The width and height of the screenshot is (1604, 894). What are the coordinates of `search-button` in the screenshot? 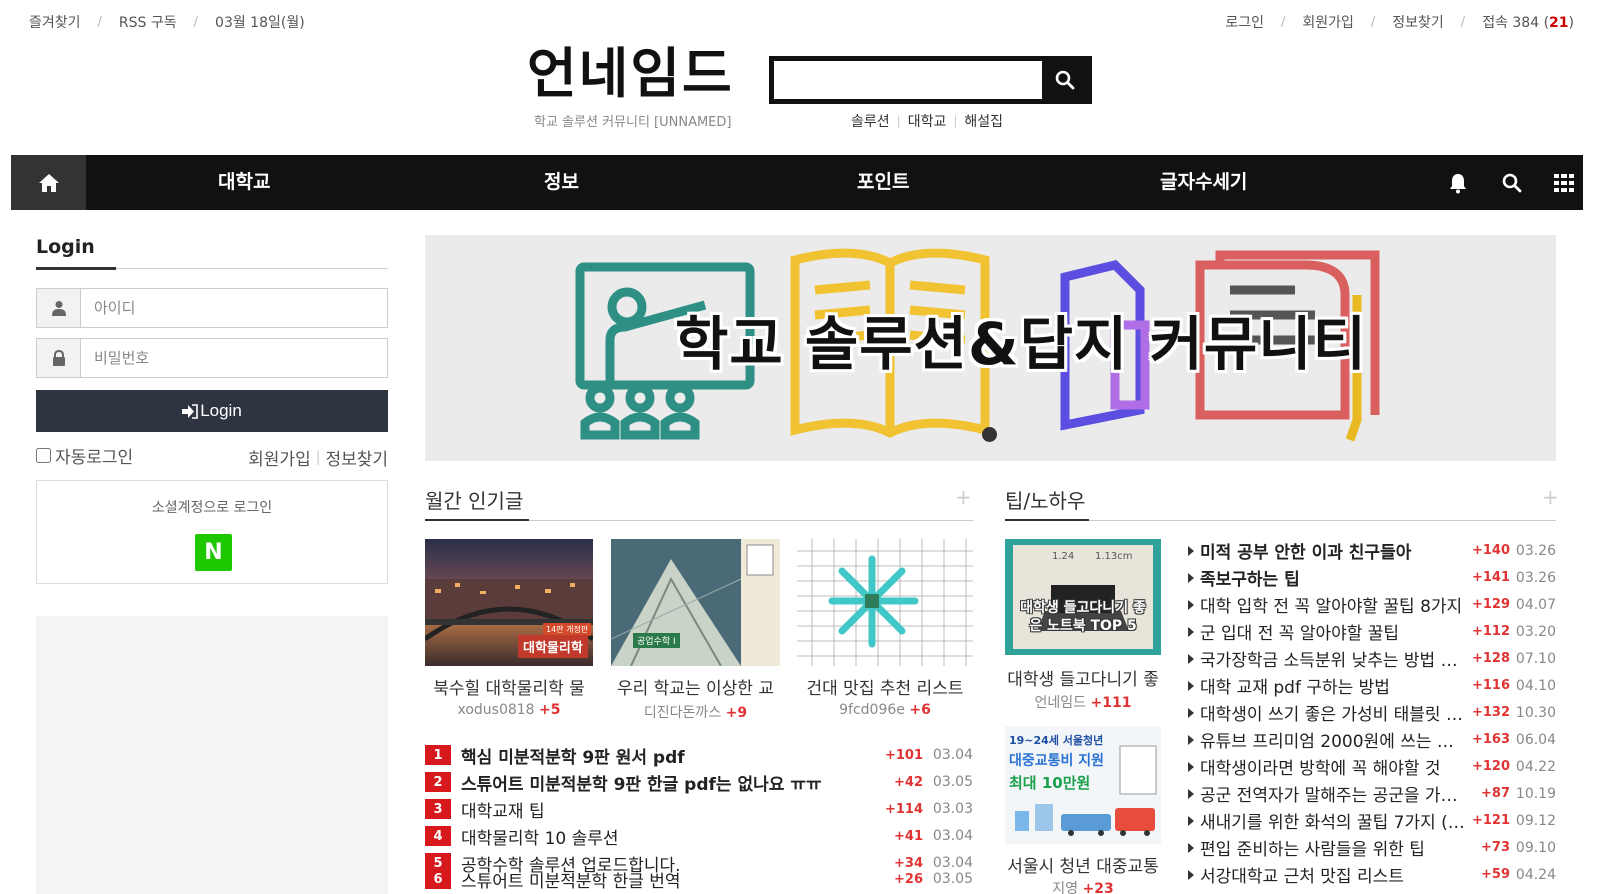 It's located at (1064, 80).